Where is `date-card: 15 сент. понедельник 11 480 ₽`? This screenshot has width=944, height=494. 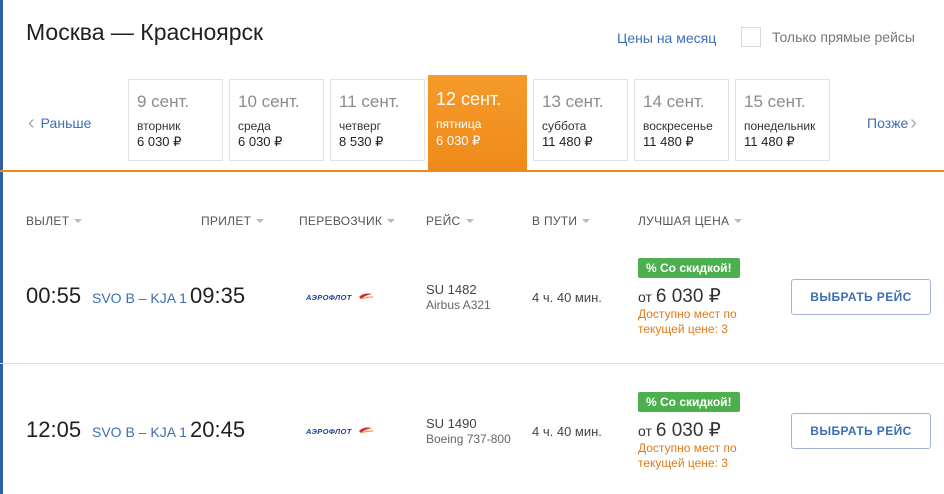
date-card: 15 сент. понедельник 11 480 ₽ is located at coordinates (782, 120).